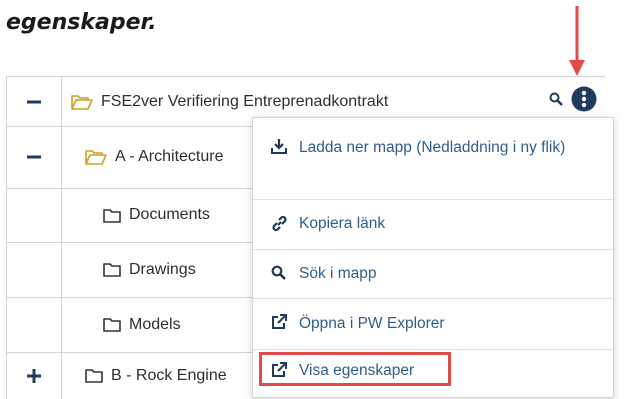 This screenshot has height=399, width=631. Describe the element at coordinates (433, 224) in the screenshot. I see `menu-item-copy-link: Kopiera länk` at that location.